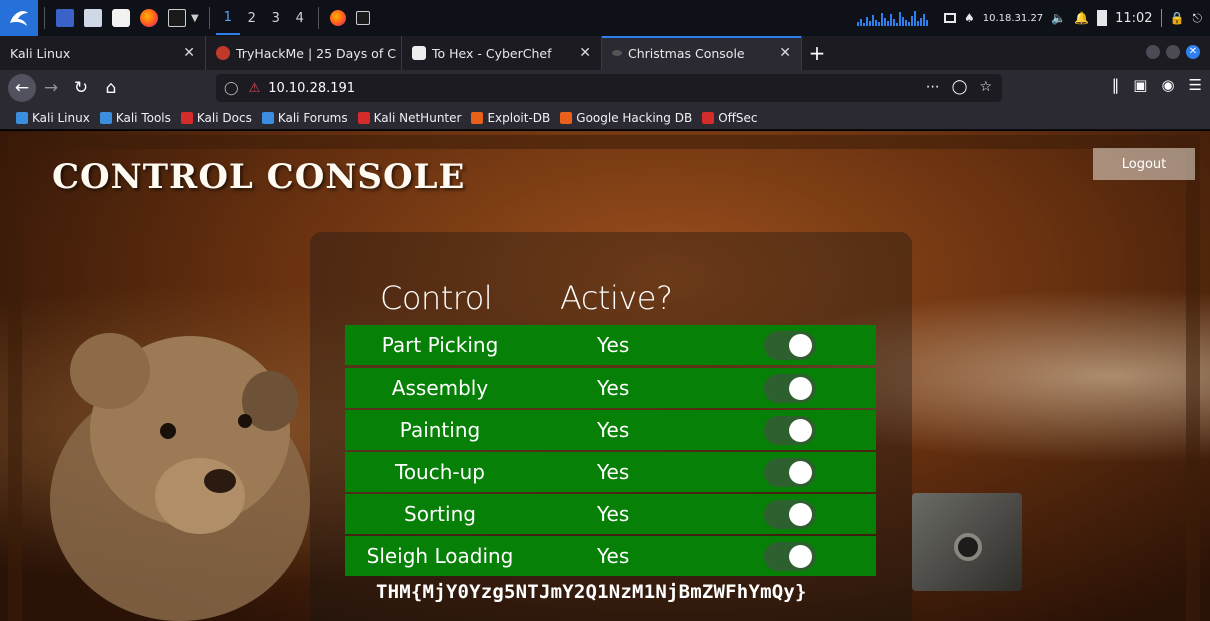 The image size is (1210, 621). What do you see at coordinates (1153, 52) in the screenshot?
I see `minimize-icon` at bounding box center [1153, 52].